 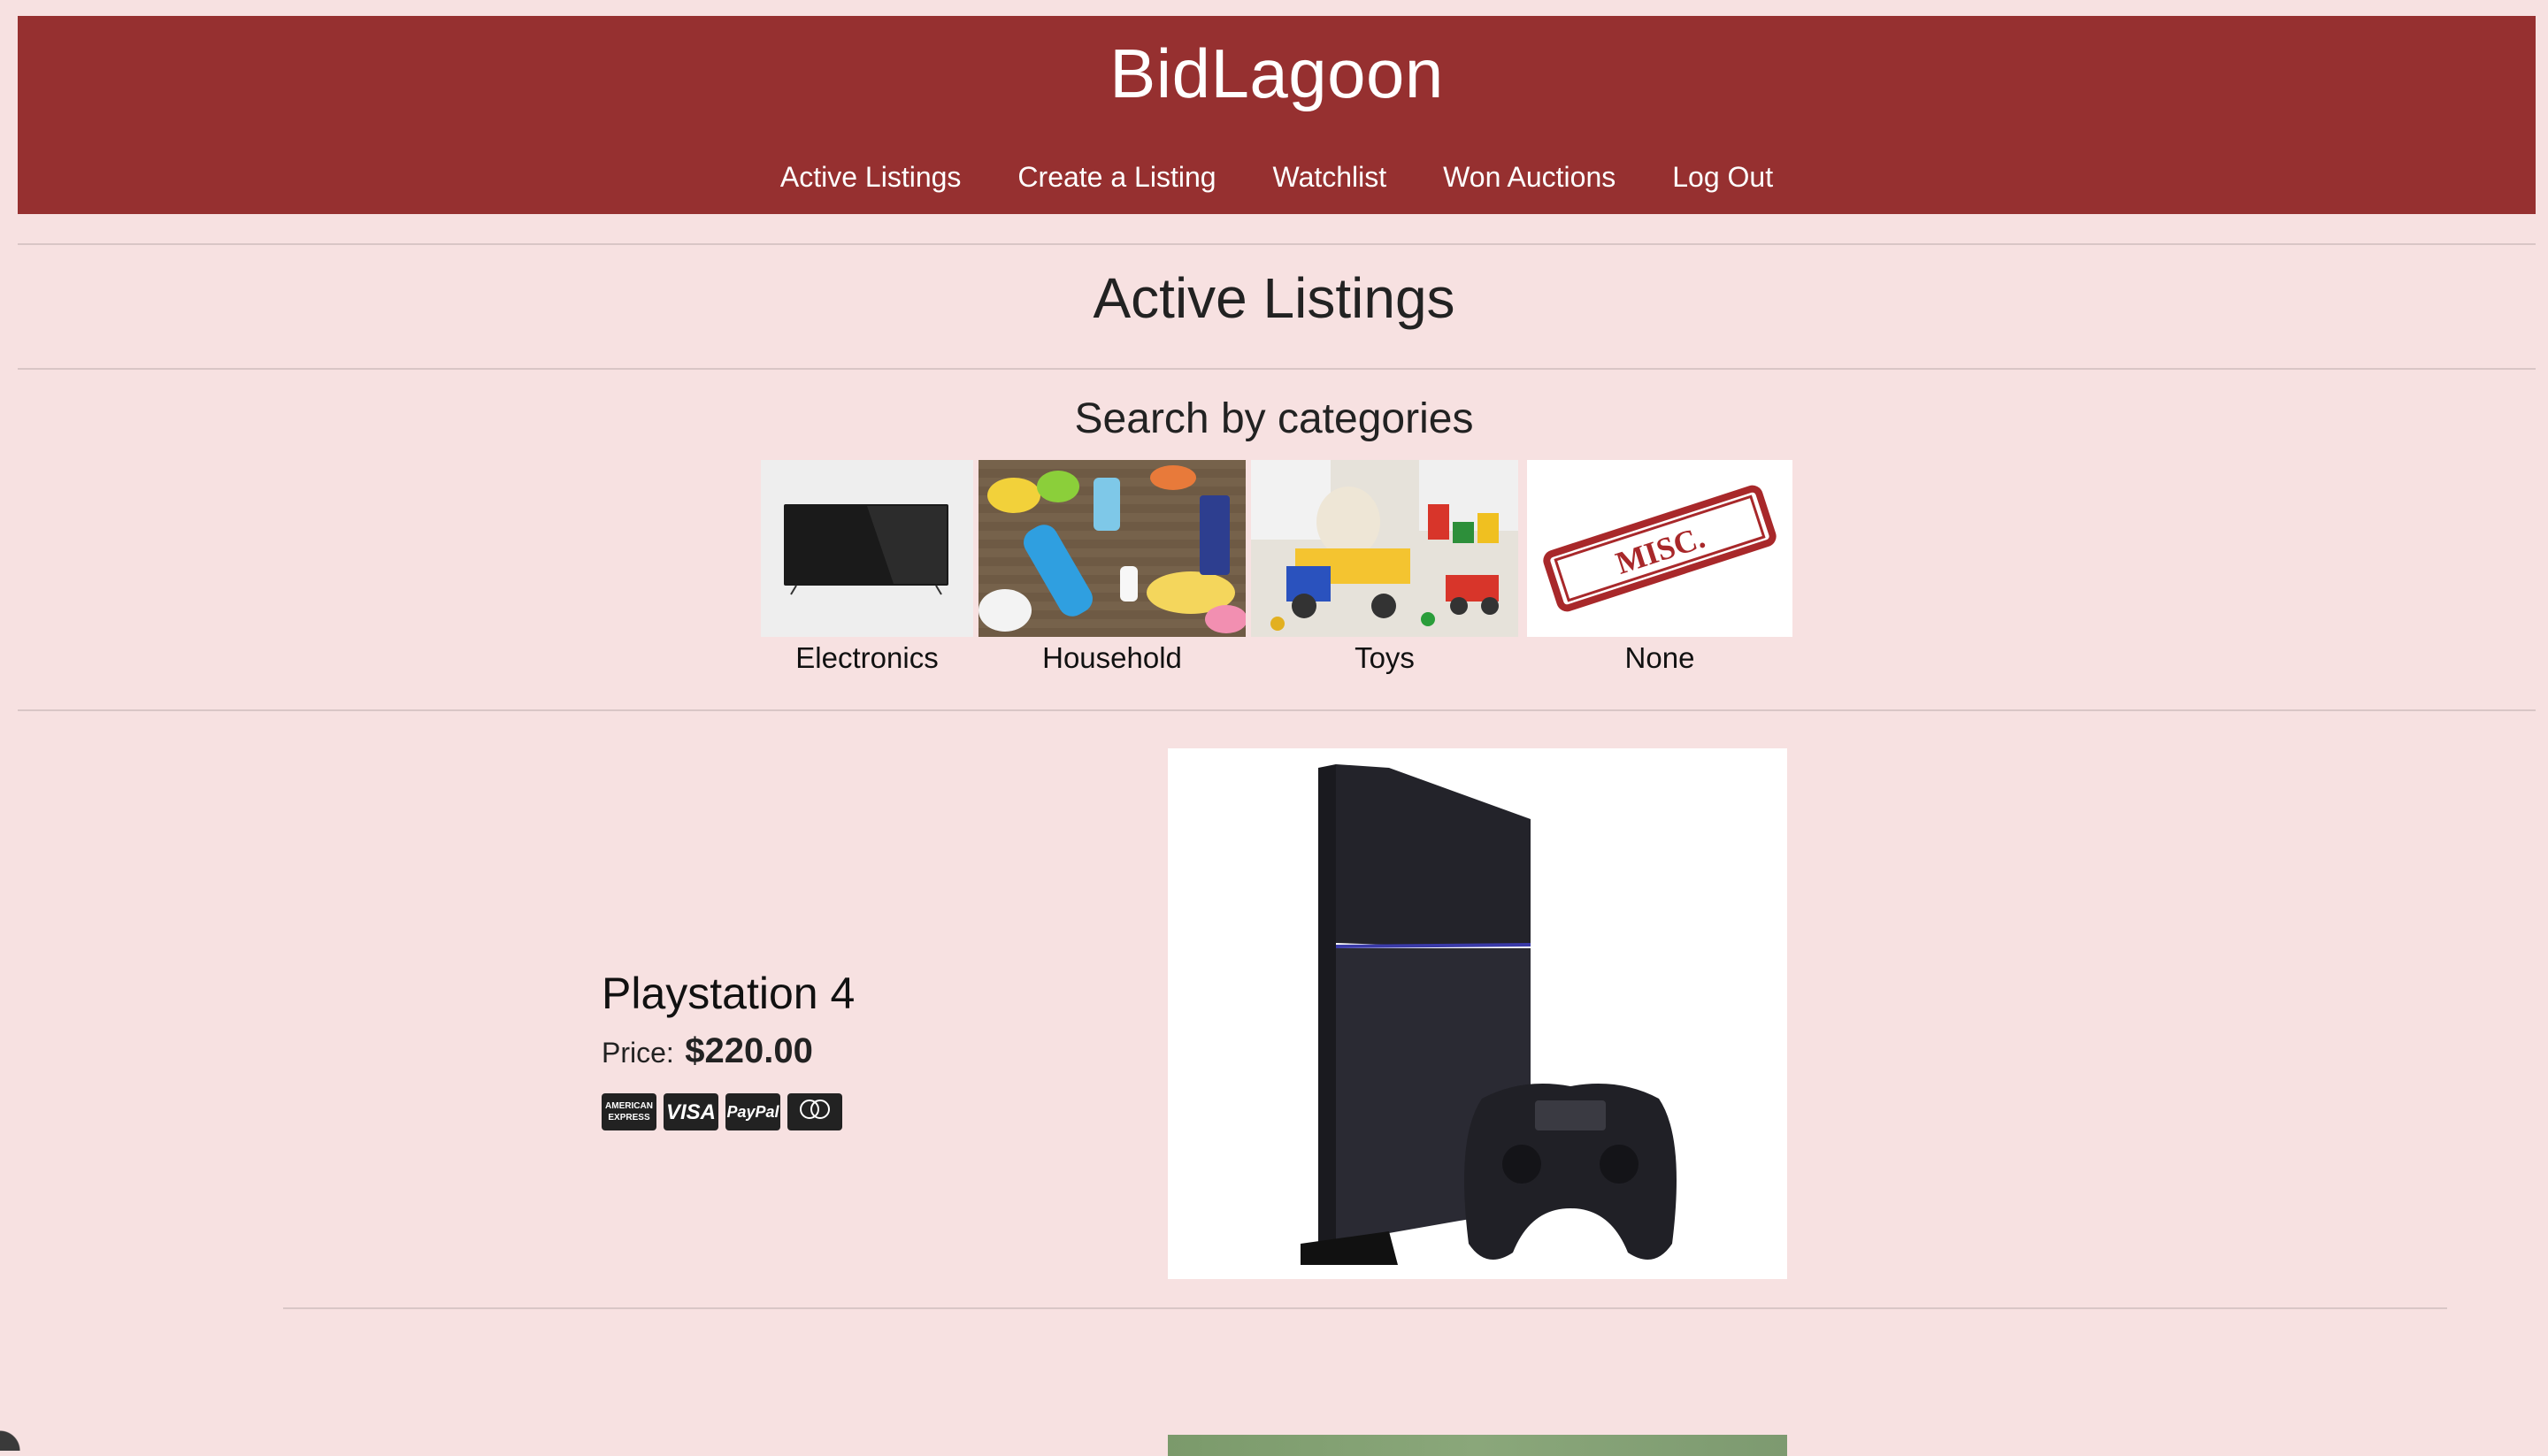 I want to click on nav-won-auctions: Won Auctions, so click(x=1529, y=177).